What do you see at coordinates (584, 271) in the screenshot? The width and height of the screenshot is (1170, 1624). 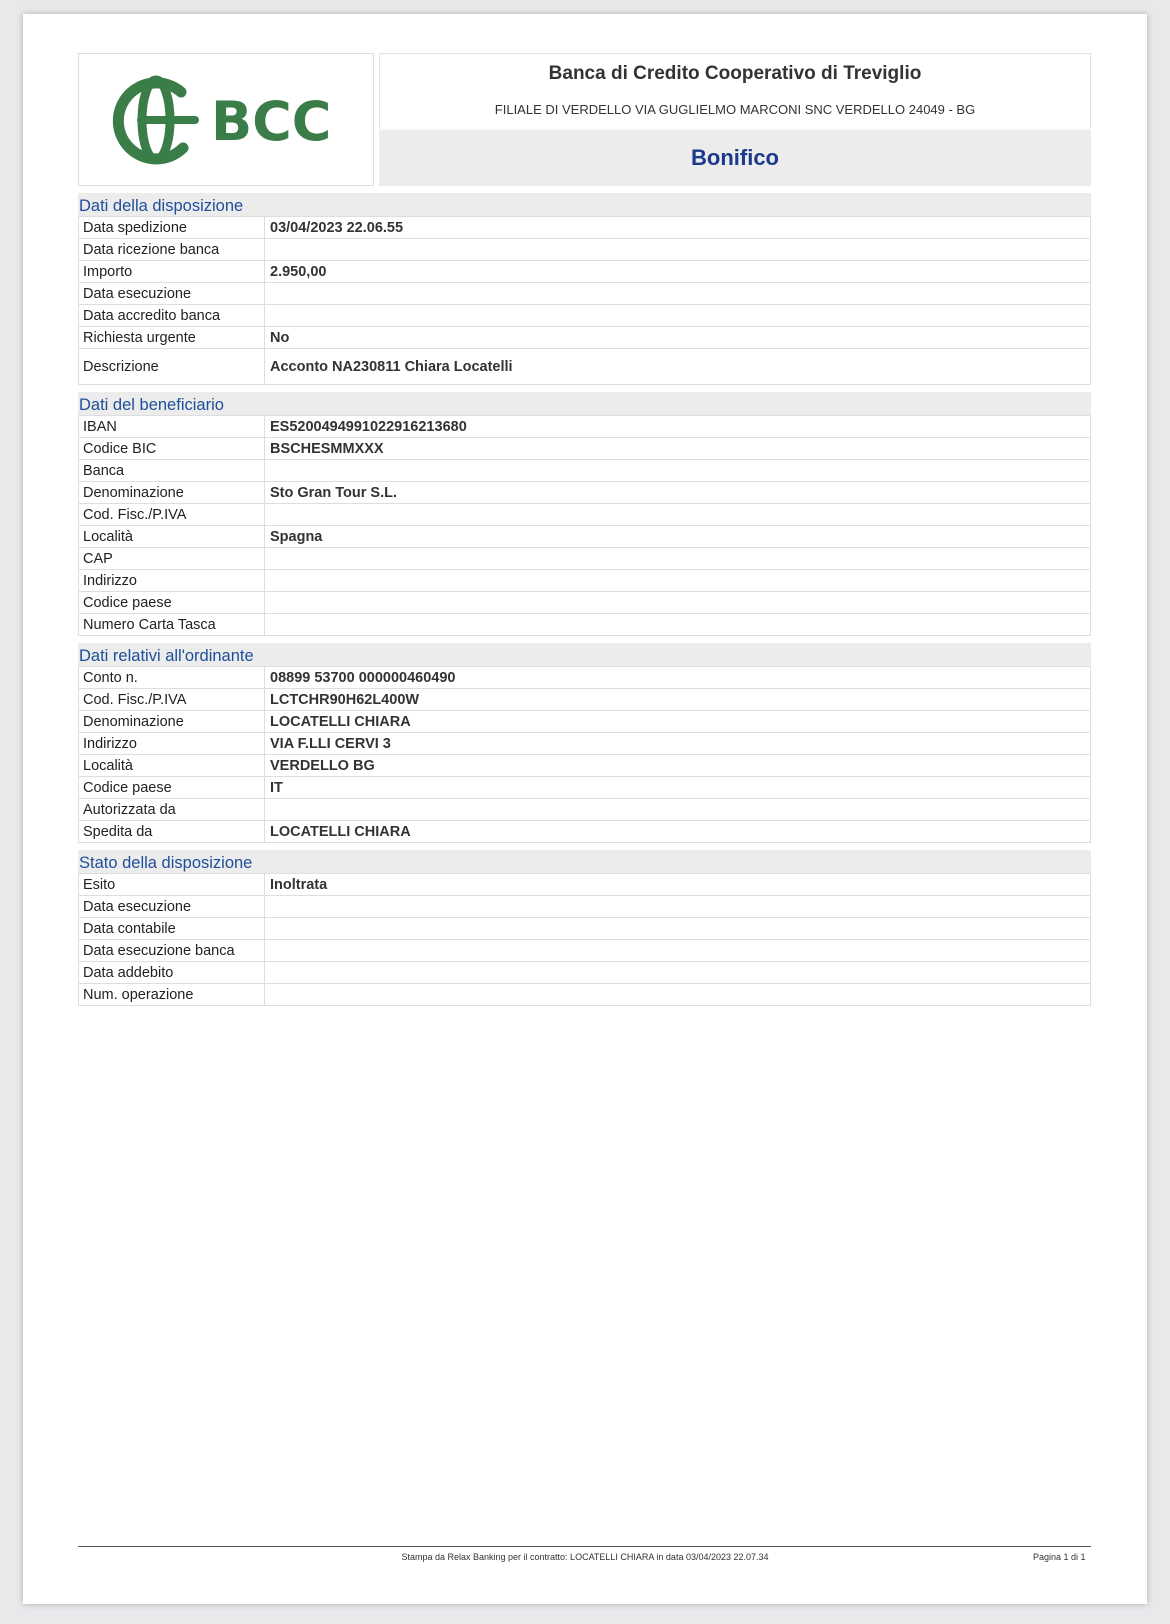 I see `table-row: Importo 2.950,00` at bounding box center [584, 271].